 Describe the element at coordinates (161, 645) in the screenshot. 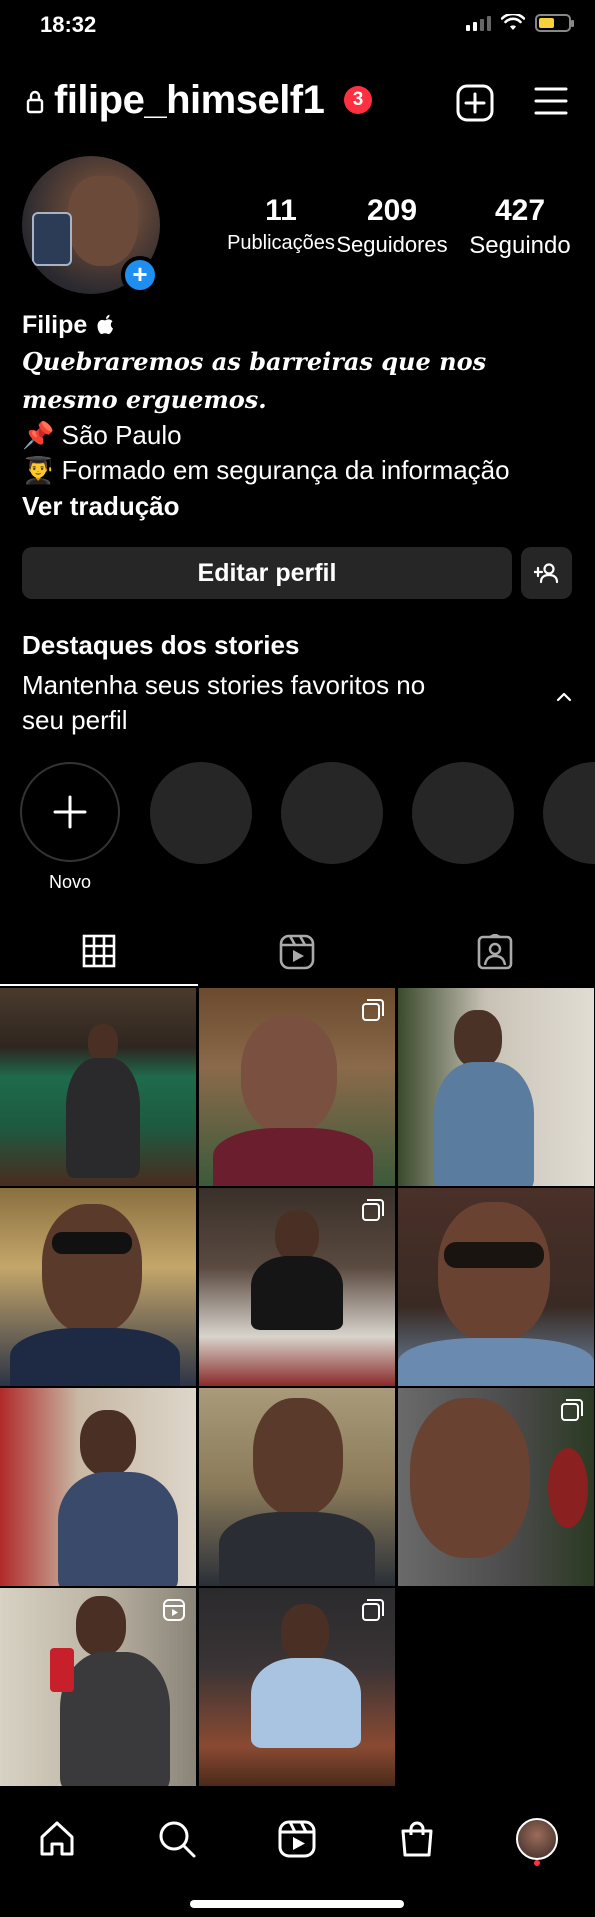

I see `highlights-title: Destaques dos stories` at that location.